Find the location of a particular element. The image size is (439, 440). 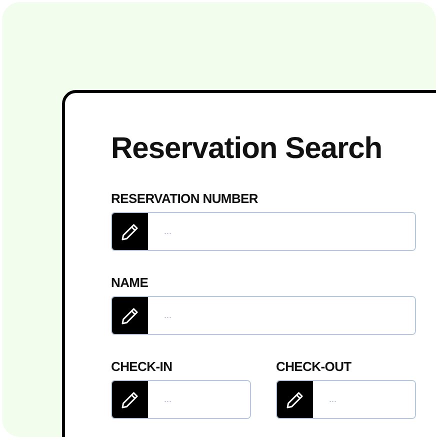

field-label: CHECK-OUT is located at coordinates (314, 367).